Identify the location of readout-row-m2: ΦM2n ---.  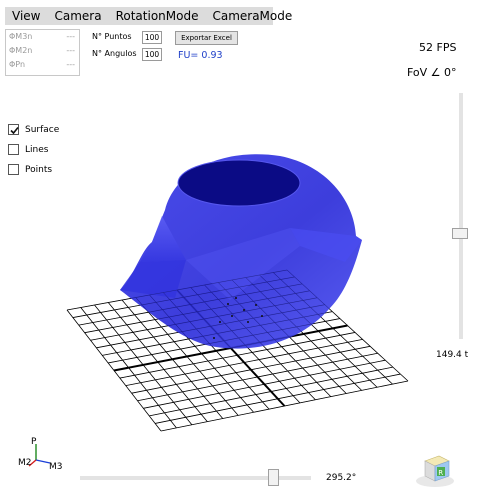
(42, 51).